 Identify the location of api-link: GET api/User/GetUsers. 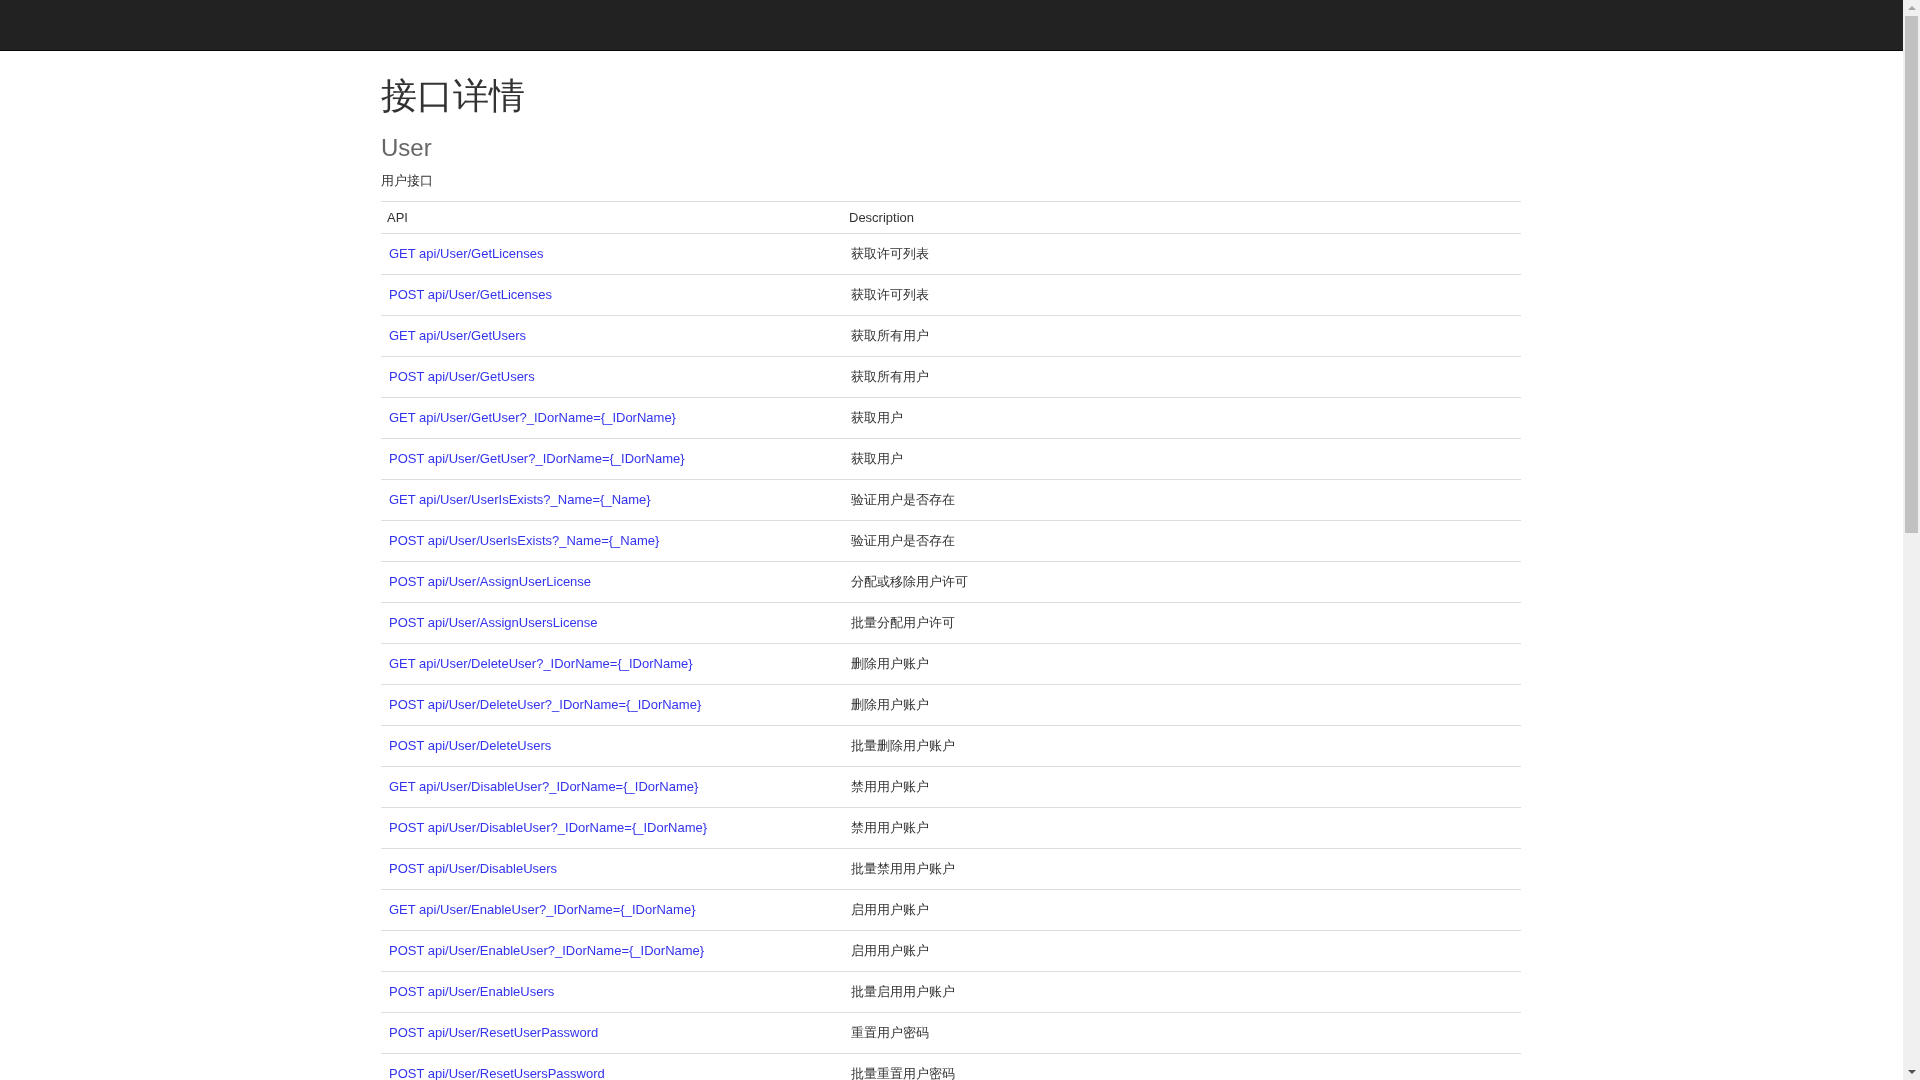
(458, 336).